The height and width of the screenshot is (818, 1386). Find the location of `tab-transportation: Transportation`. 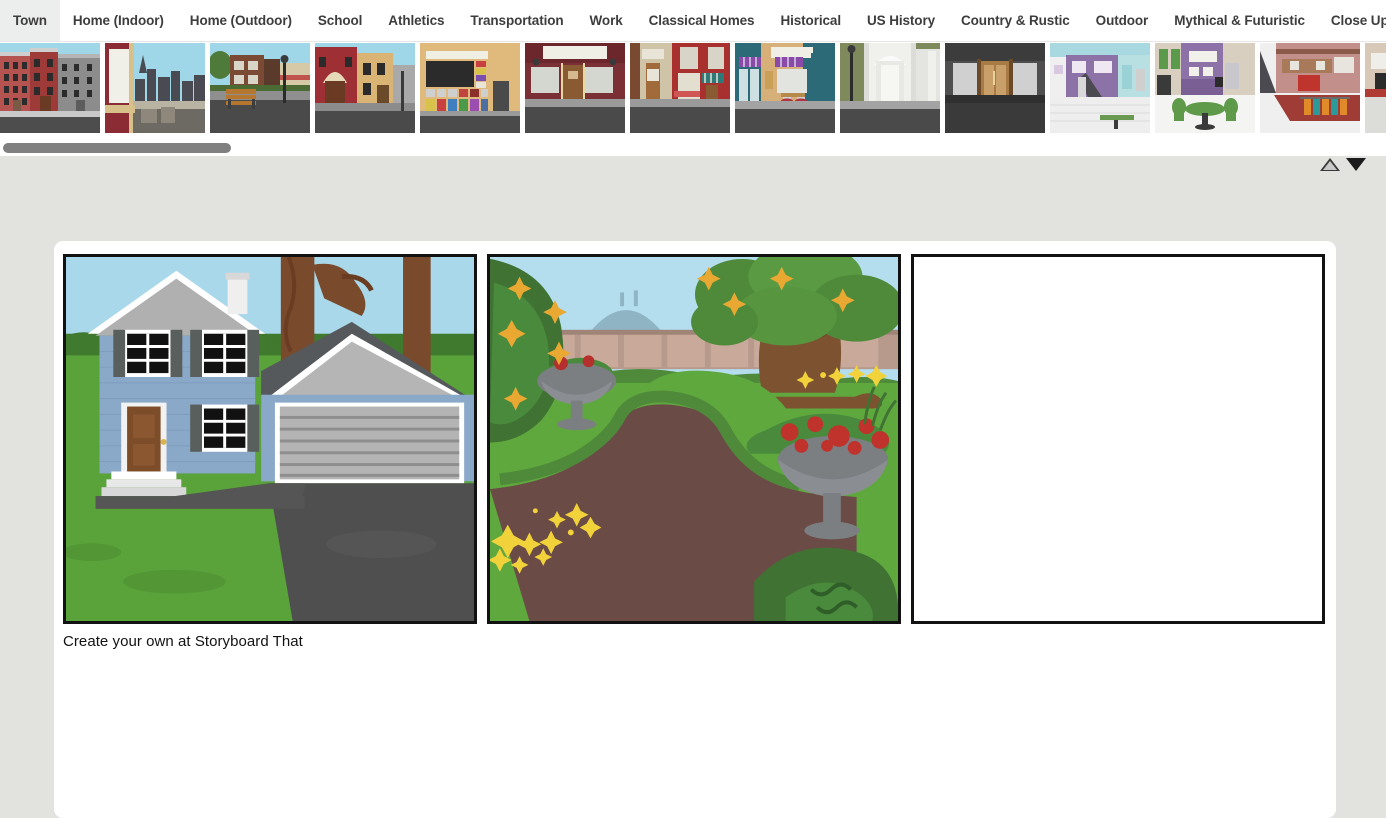

tab-transportation: Transportation is located at coordinates (516, 20).